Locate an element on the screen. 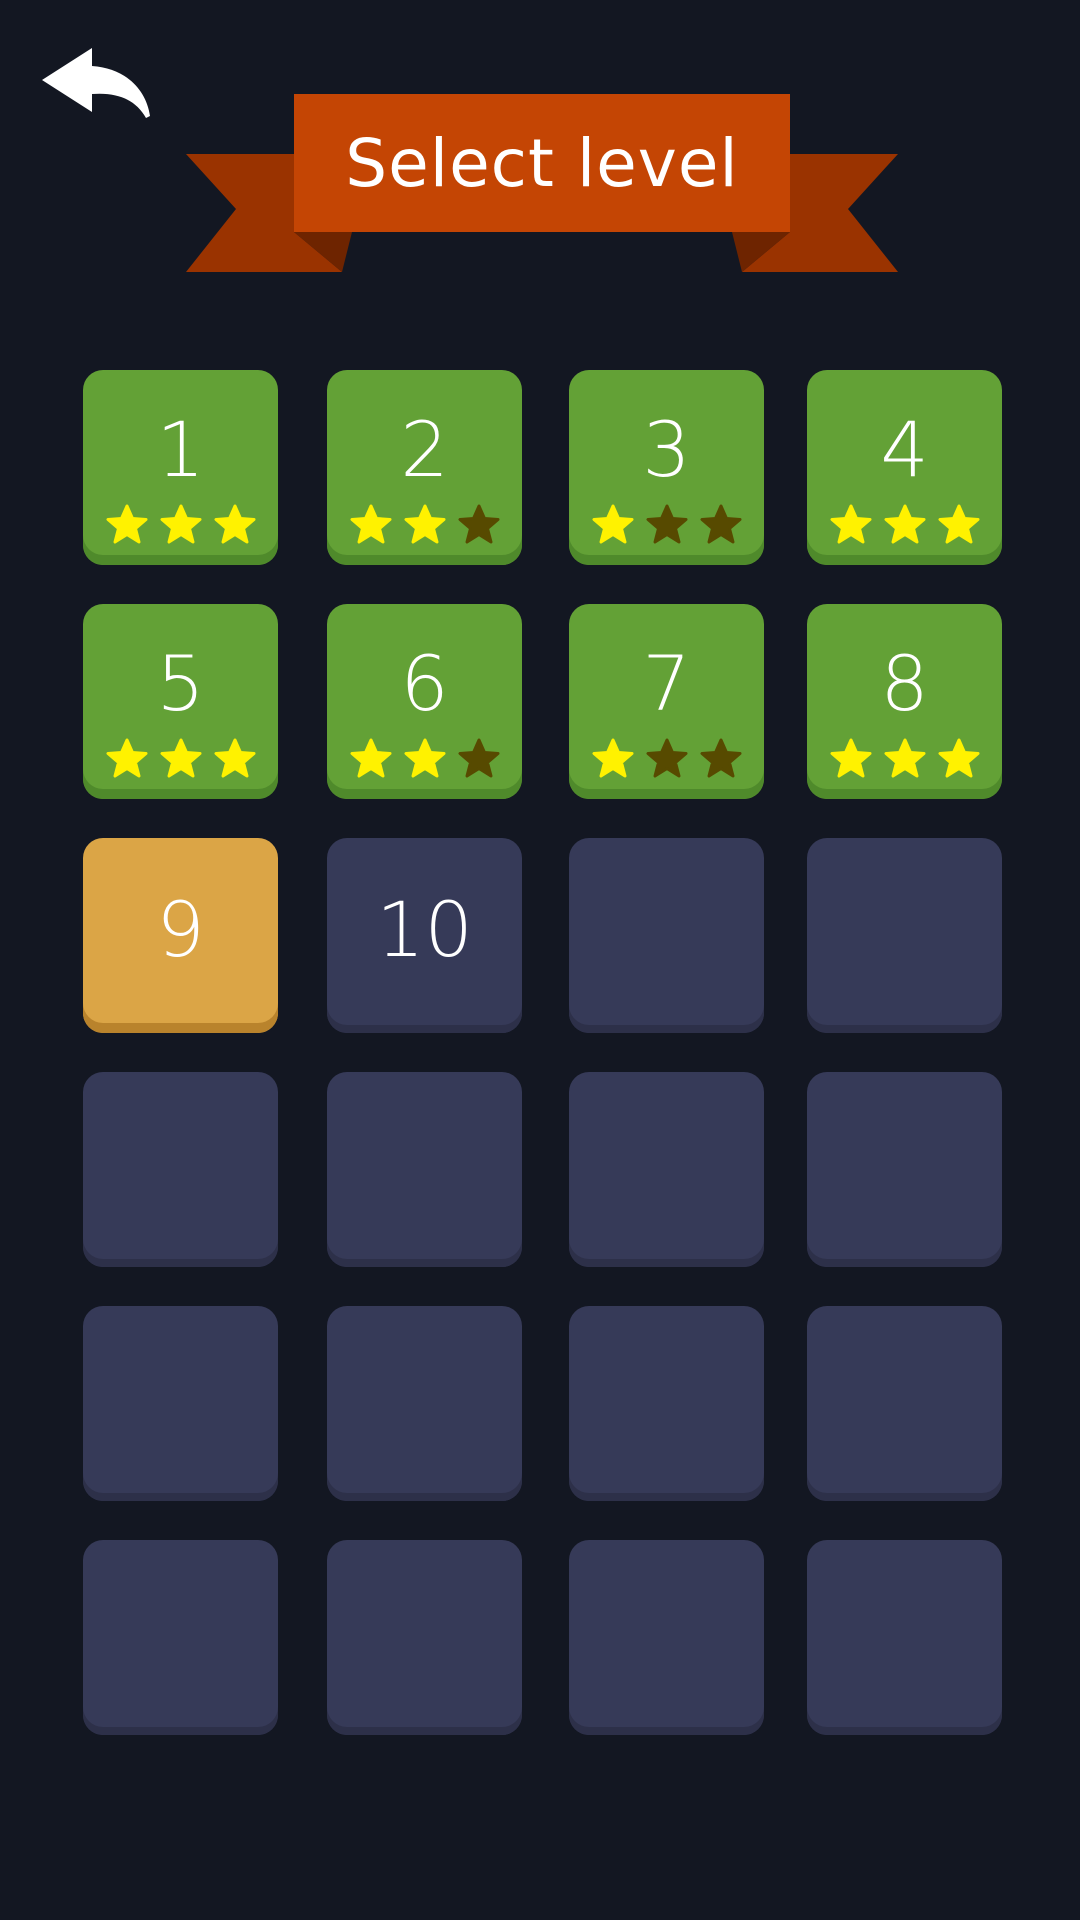 The image size is (1080, 1920). back-button is located at coordinates (95, 83).